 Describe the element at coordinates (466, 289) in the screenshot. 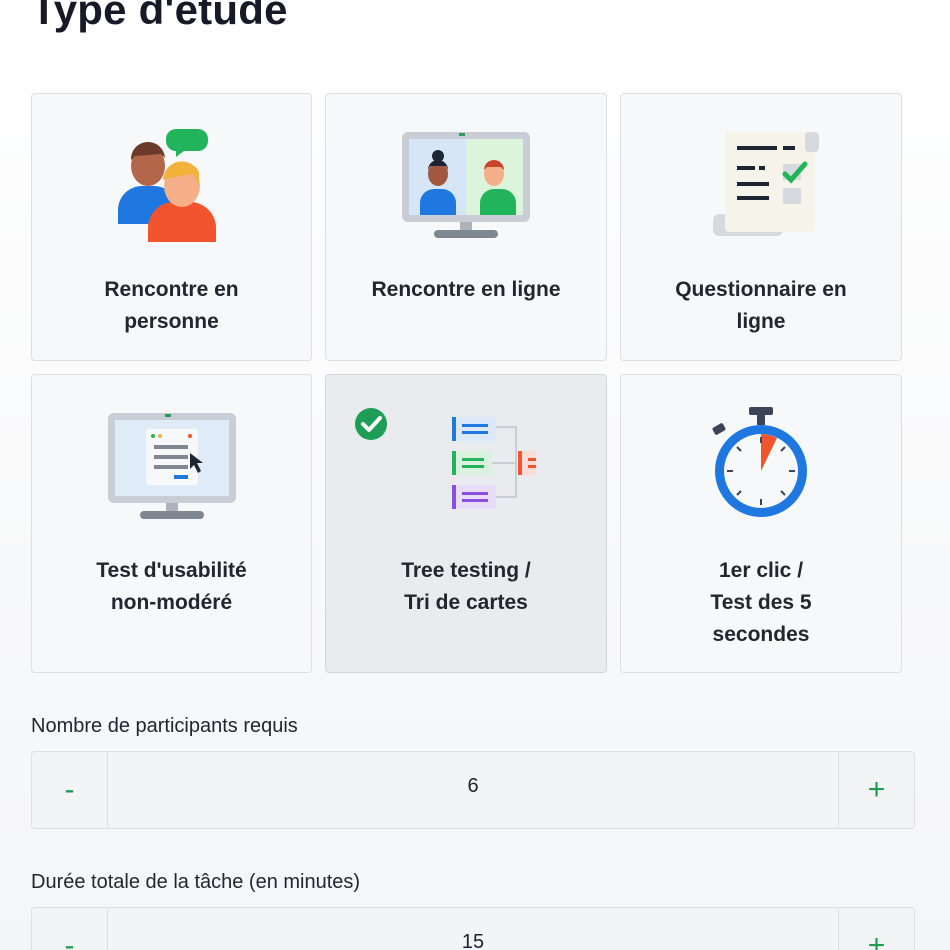

I see `study-type-label: Rencontre en ligne` at that location.